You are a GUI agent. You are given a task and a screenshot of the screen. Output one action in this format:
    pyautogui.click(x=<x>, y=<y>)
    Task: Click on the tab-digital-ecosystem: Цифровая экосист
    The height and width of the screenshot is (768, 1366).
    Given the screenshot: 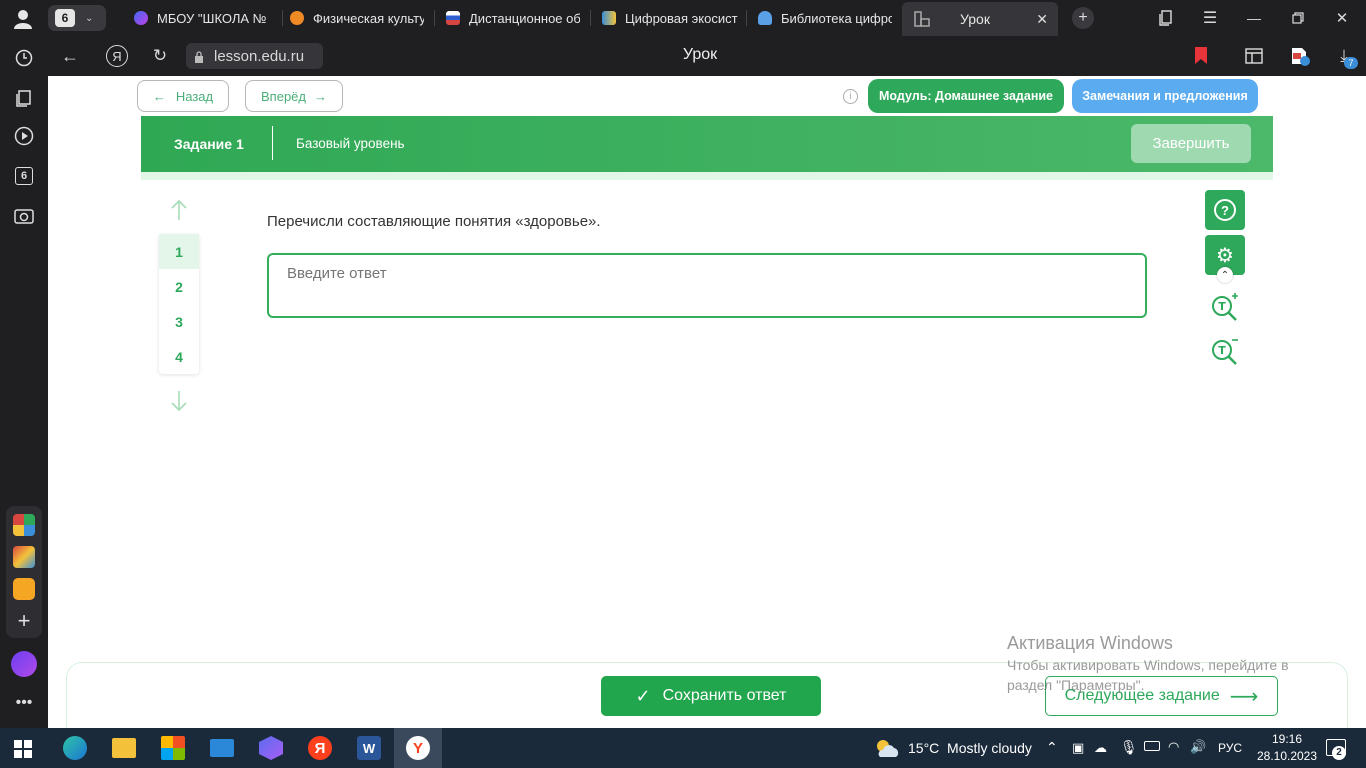 What is the action you would take?
    pyautogui.click(x=670, y=18)
    